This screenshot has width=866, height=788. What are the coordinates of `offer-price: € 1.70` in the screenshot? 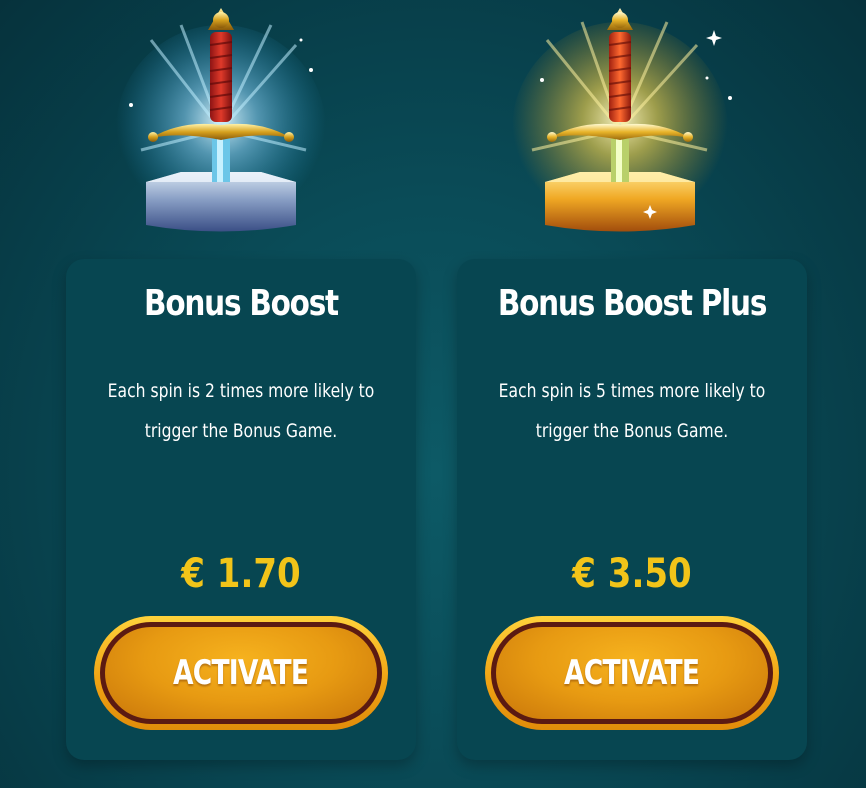 It's located at (241, 574).